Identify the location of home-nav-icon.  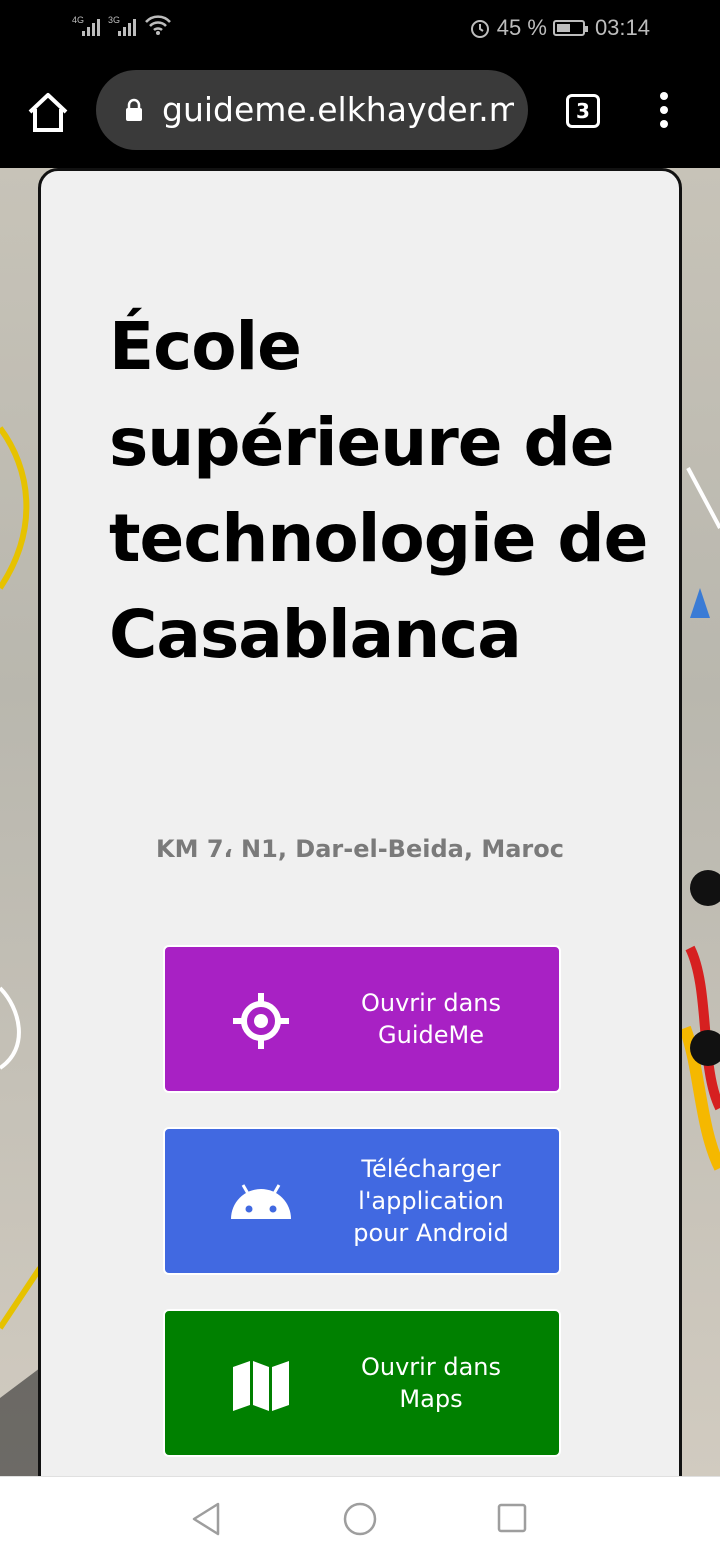
(360, 1519).